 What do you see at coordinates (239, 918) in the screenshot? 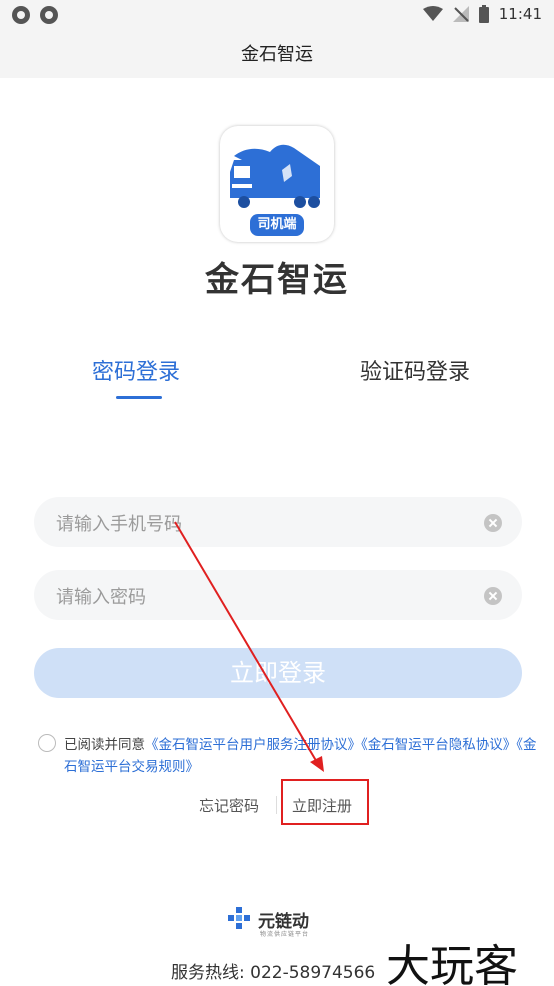
I see `brand-logo-icon` at bounding box center [239, 918].